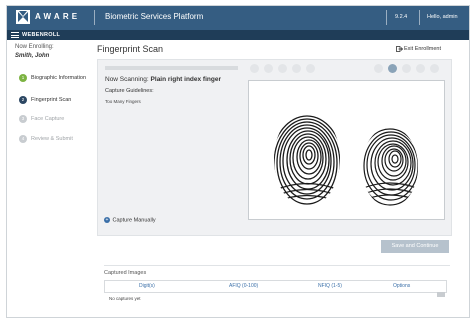  I want to click on step-label: Fingerprint Scan, so click(51, 100).